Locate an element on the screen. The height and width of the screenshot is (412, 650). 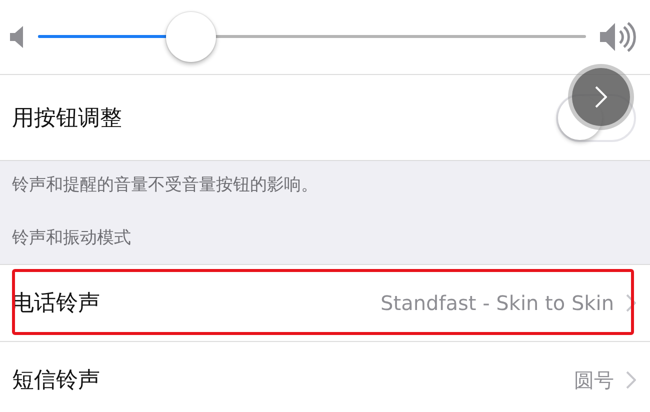
floating-button is located at coordinates (601, 97).